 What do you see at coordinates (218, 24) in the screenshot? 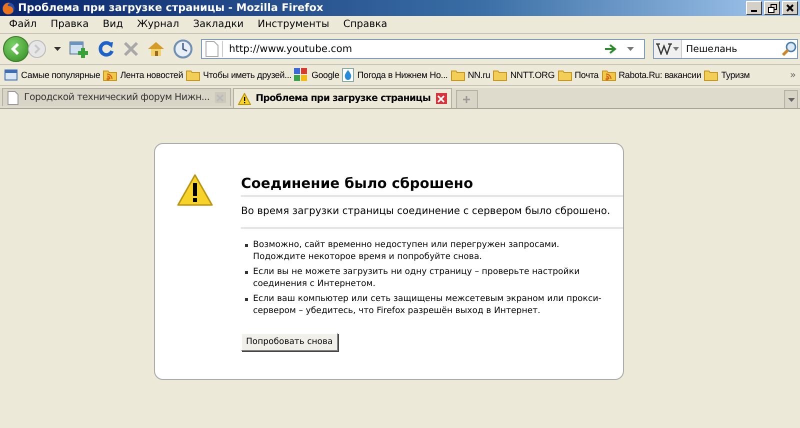
I see `menu-item: Закладки` at bounding box center [218, 24].